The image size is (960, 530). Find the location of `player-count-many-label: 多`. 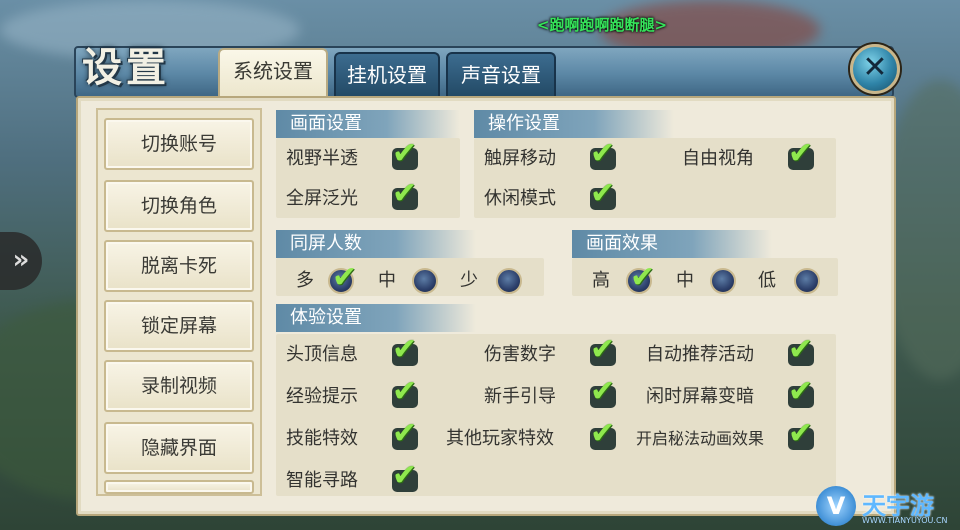

player-count-many-label: 多 is located at coordinates (305, 280).